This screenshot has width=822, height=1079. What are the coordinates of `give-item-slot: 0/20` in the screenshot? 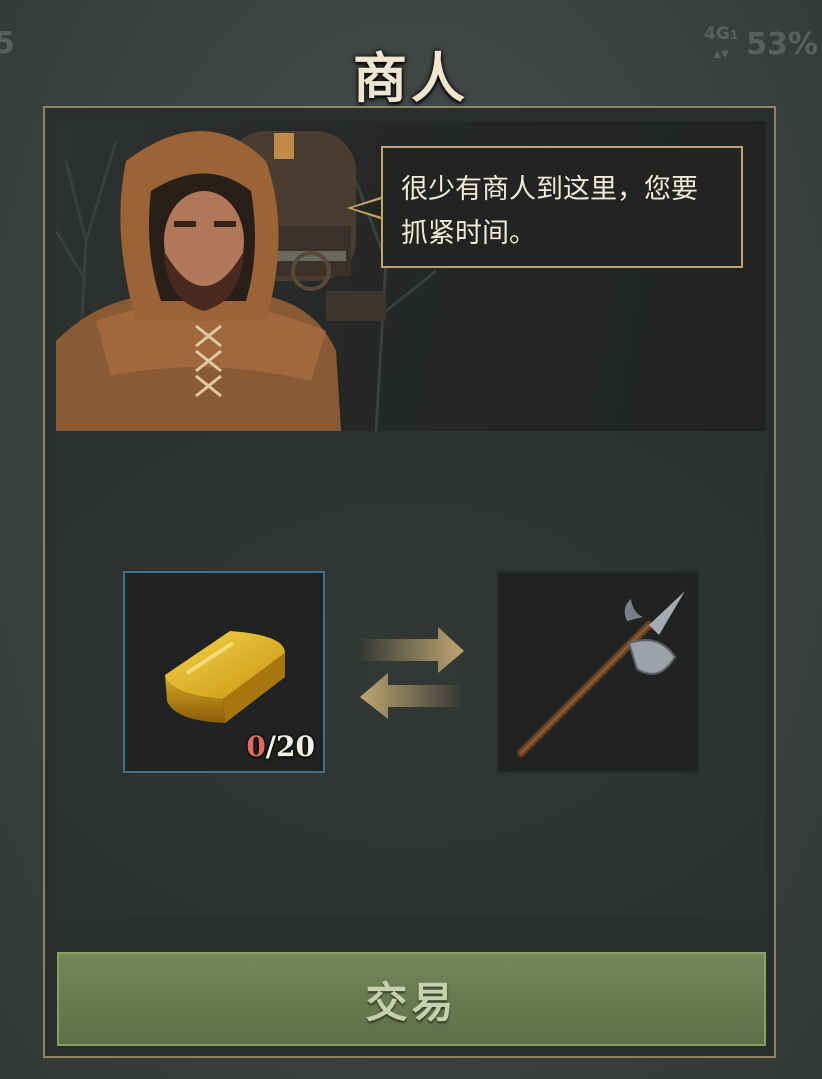 It's located at (224, 672).